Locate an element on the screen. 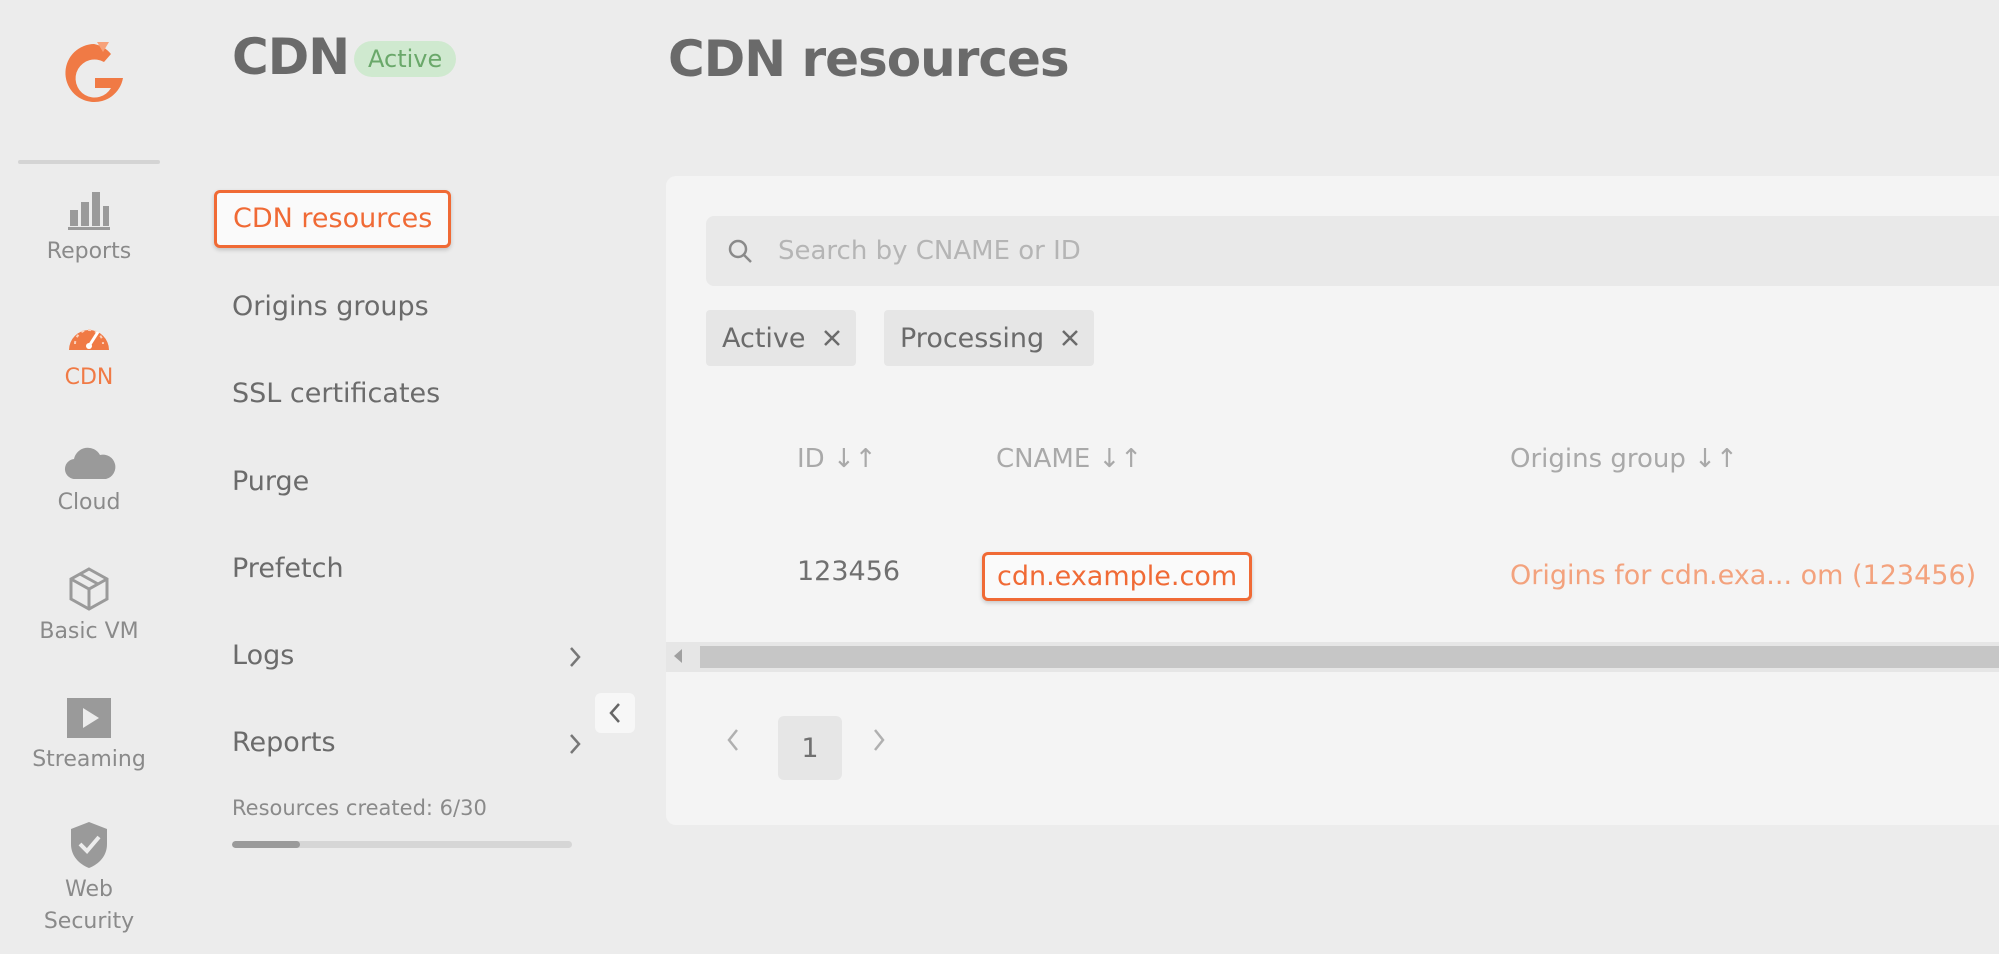  rail-item-label: Cloud is located at coordinates (89, 502).